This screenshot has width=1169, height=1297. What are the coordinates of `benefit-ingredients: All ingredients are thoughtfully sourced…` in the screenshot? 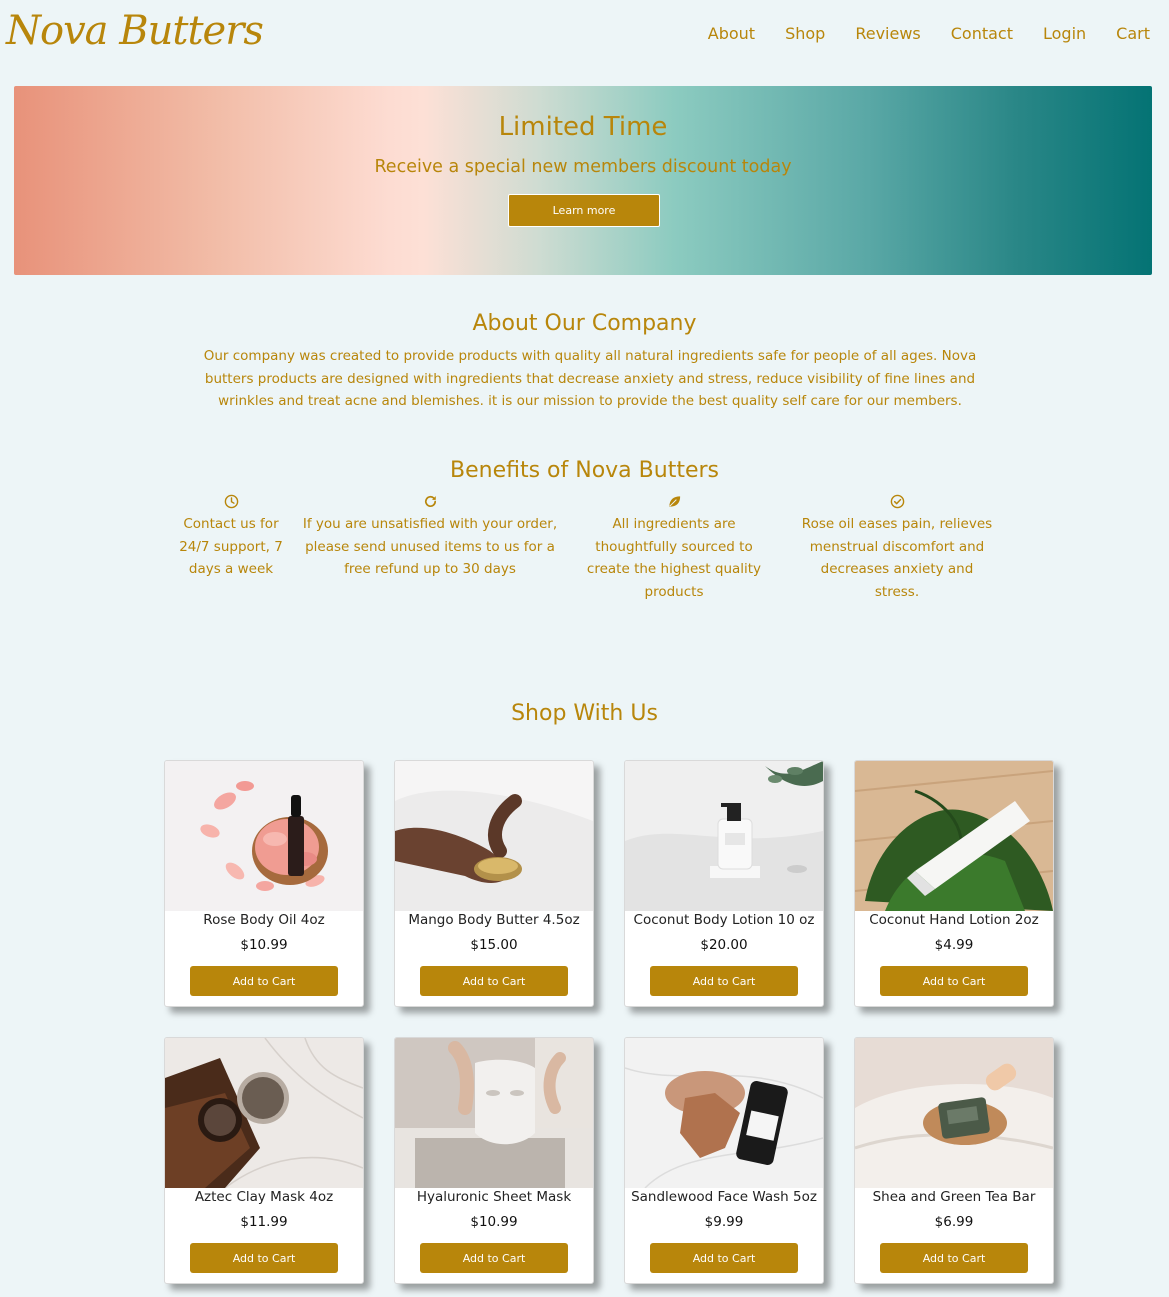 It's located at (674, 548).